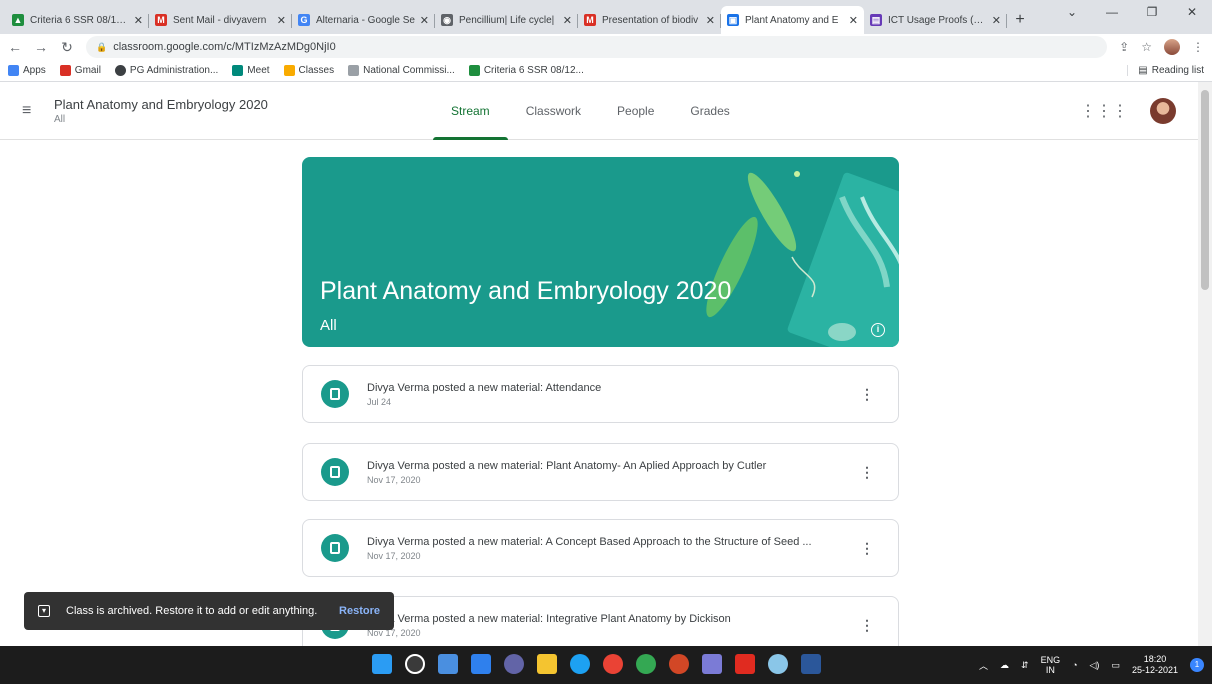 The image size is (1212, 684). Describe the element at coordinates (679, 664) in the screenshot. I see `powerpoint-icon` at that location.